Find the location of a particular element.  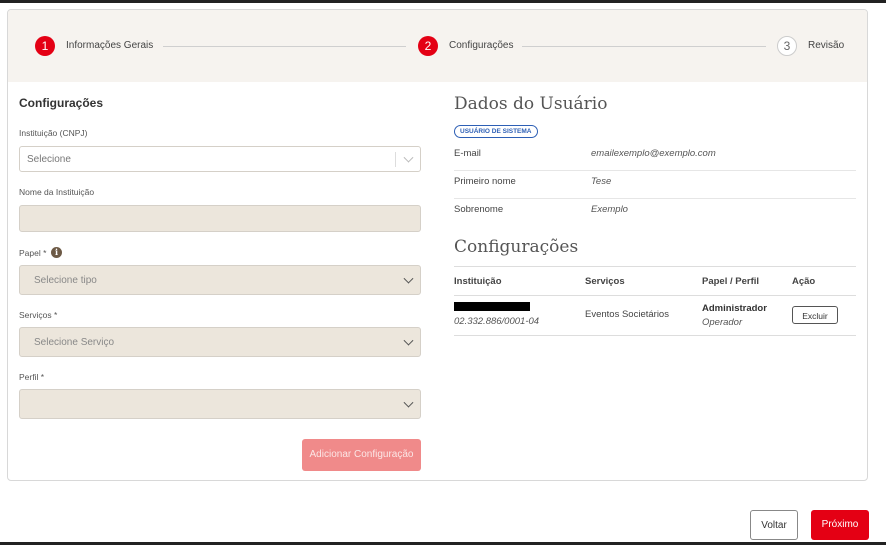

user-field-row: Primeiro nome Tese is located at coordinates (655, 184).